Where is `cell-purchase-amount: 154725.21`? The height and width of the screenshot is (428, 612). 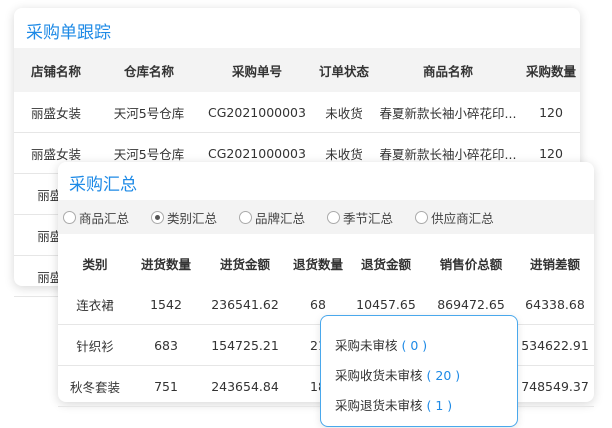 cell-purchase-amount: 154725.21 is located at coordinates (245, 345).